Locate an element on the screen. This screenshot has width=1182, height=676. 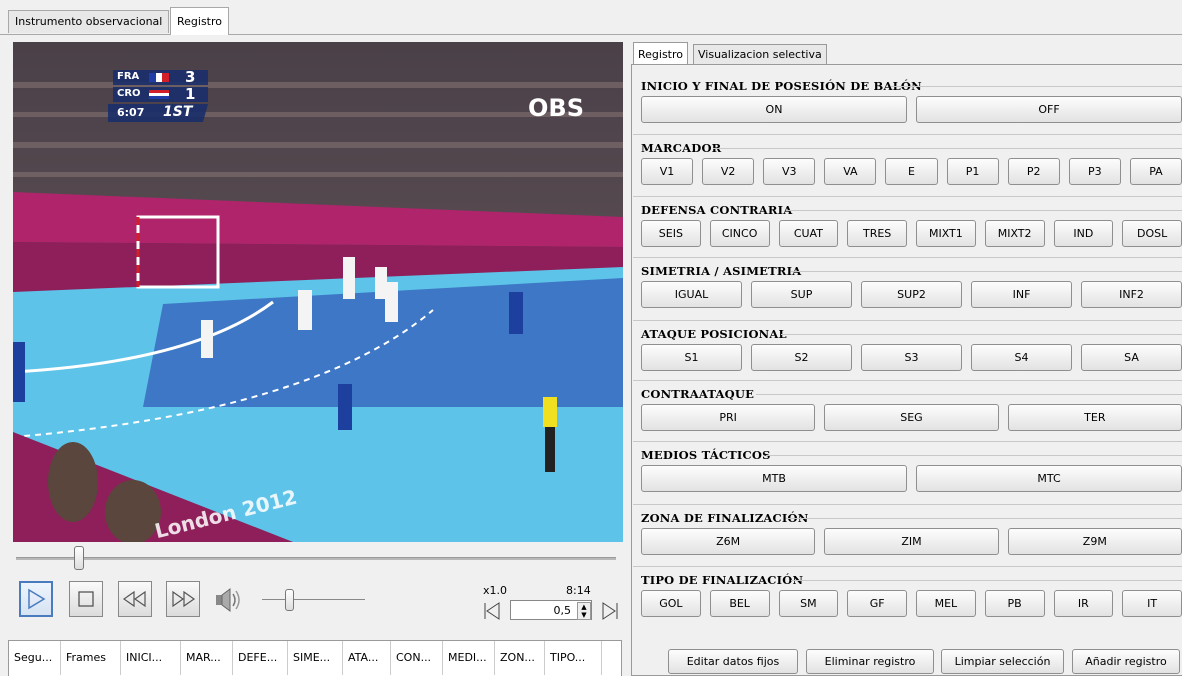
code-button: GOL is located at coordinates (671, 603).